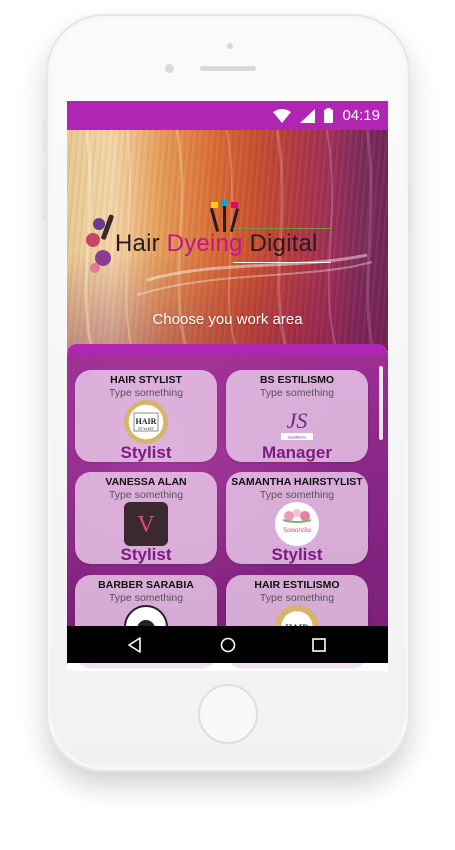  What do you see at coordinates (146, 585) in the screenshot?
I see `card-name: BARBER SARABIA` at bounding box center [146, 585].